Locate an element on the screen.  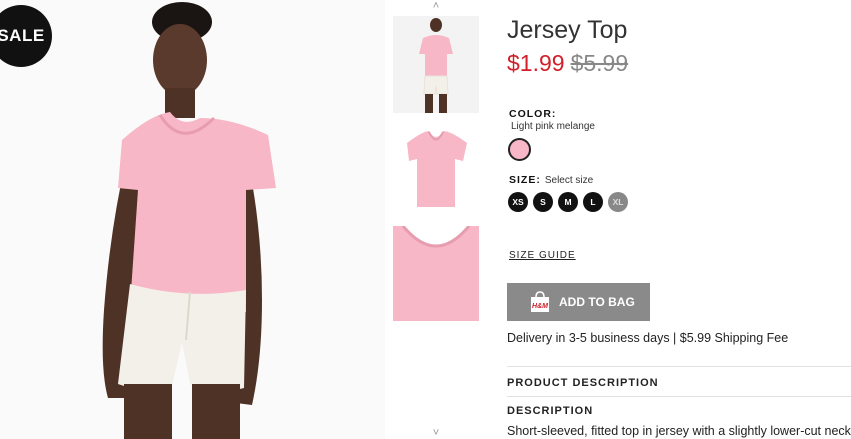
size-option-xl: XL is located at coordinates (618, 202).